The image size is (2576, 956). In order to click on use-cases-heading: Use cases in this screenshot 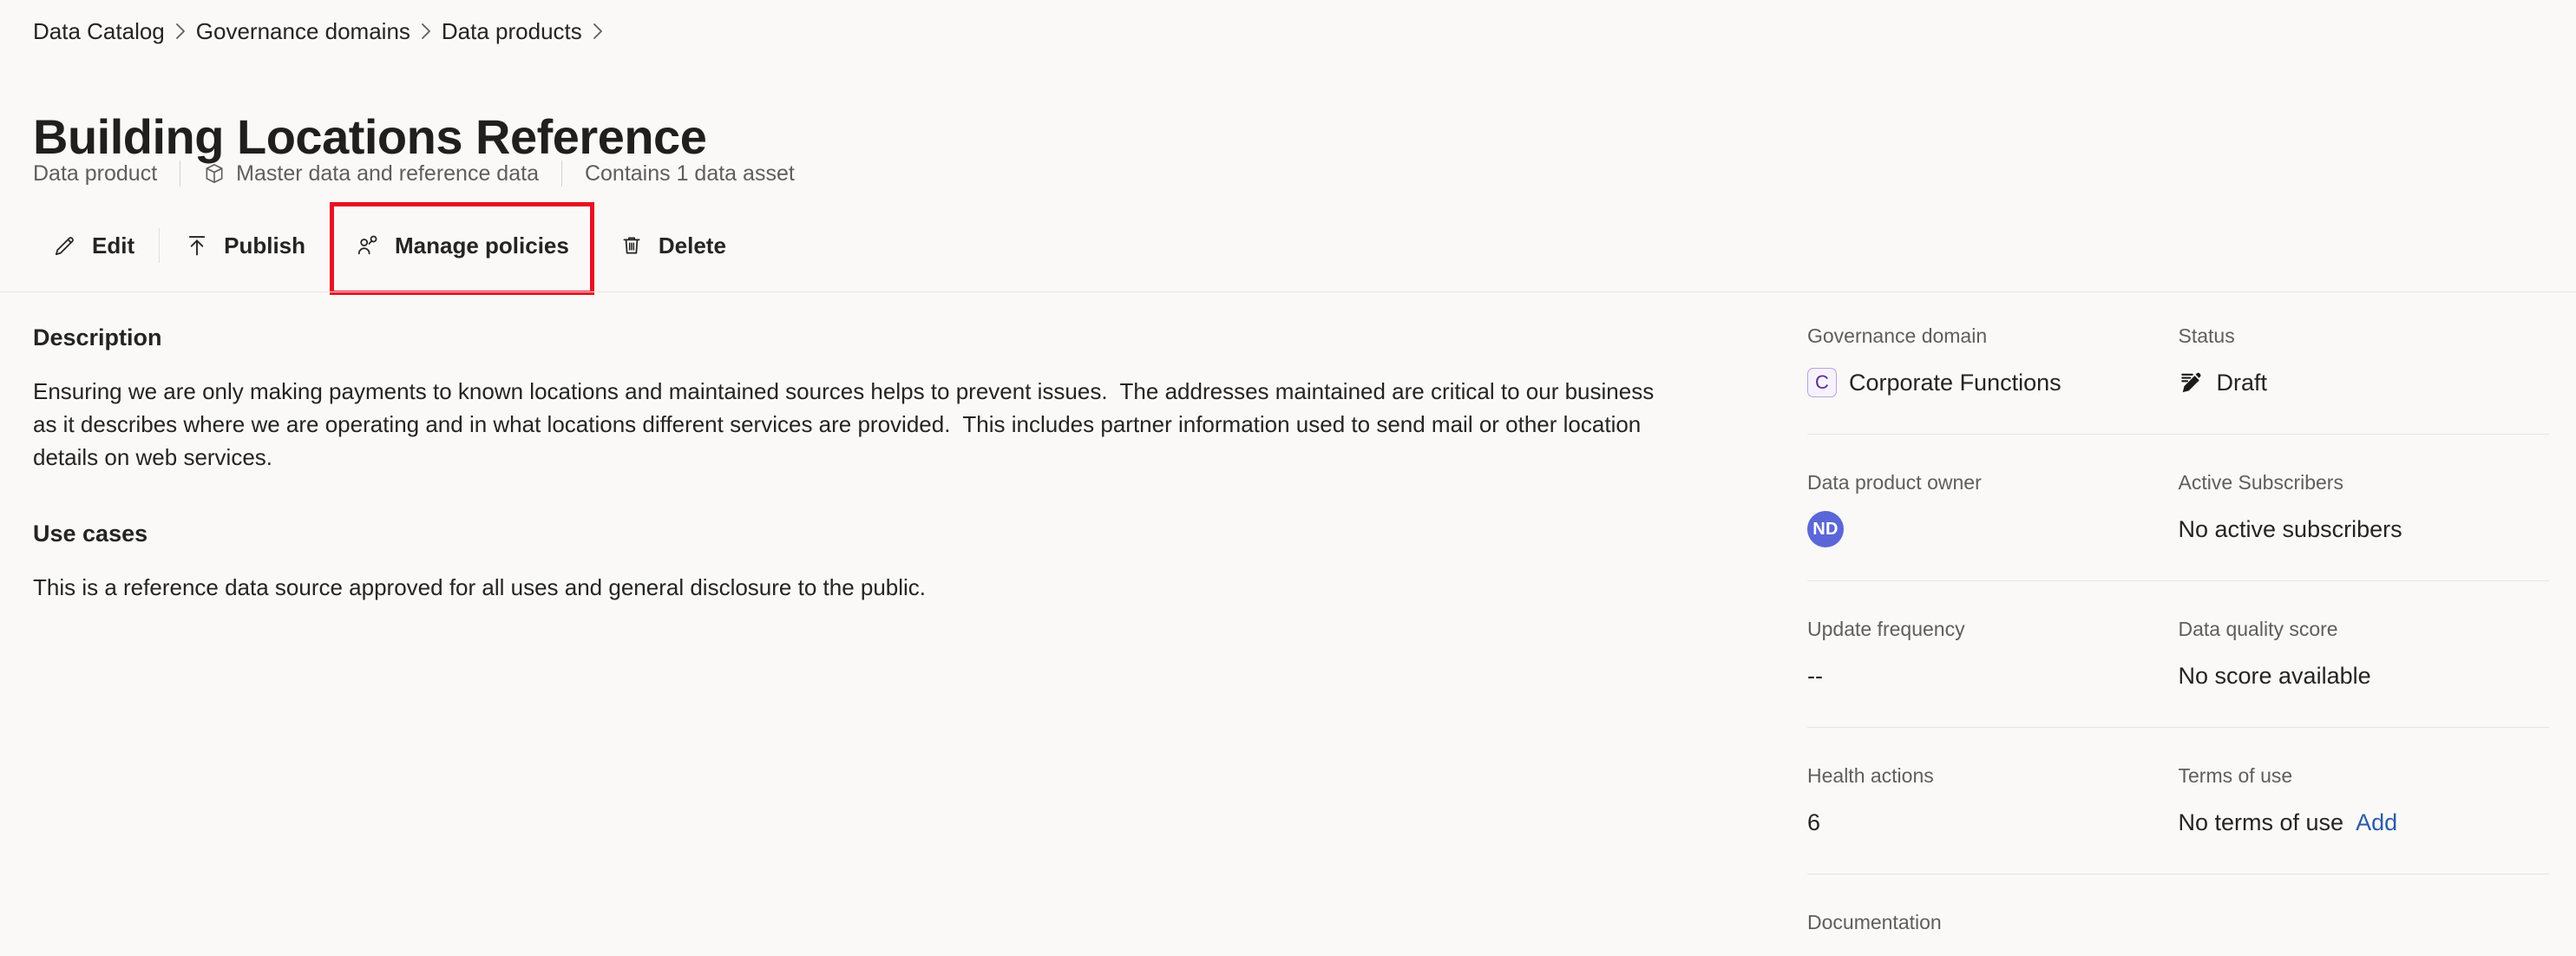, I will do `click(90, 534)`.